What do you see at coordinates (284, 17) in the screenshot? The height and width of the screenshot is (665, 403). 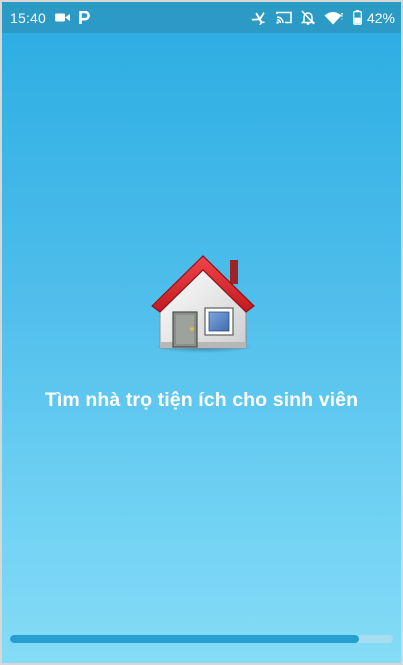 I see `cast-icon` at bounding box center [284, 17].